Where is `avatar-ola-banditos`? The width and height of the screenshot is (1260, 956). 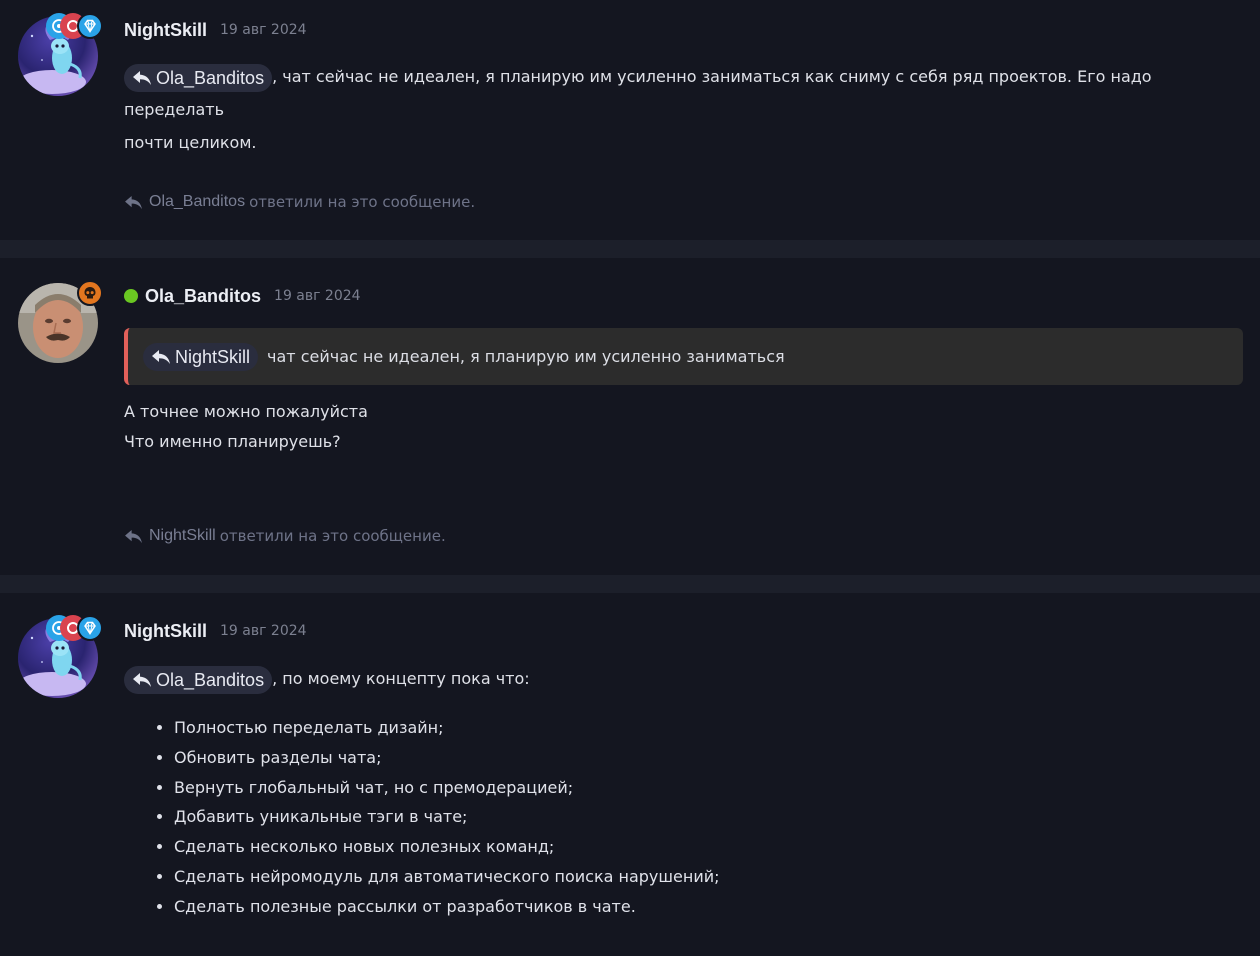 avatar-ola-banditos is located at coordinates (60, 321).